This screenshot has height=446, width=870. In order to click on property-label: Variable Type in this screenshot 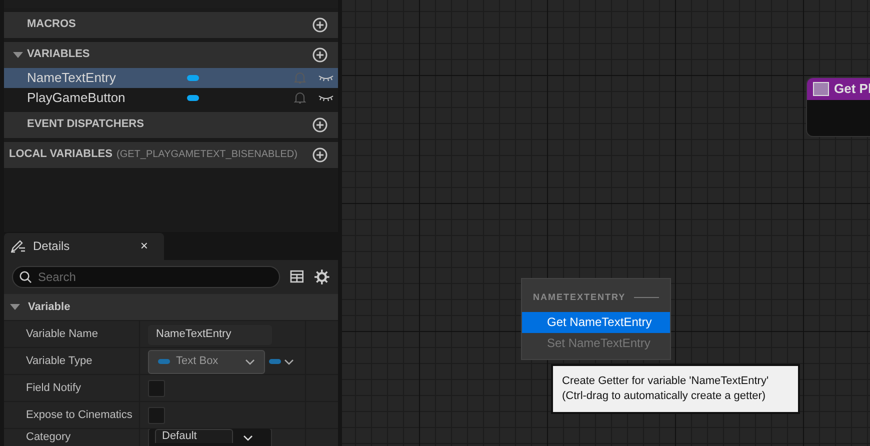, I will do `click(59, 361)`.